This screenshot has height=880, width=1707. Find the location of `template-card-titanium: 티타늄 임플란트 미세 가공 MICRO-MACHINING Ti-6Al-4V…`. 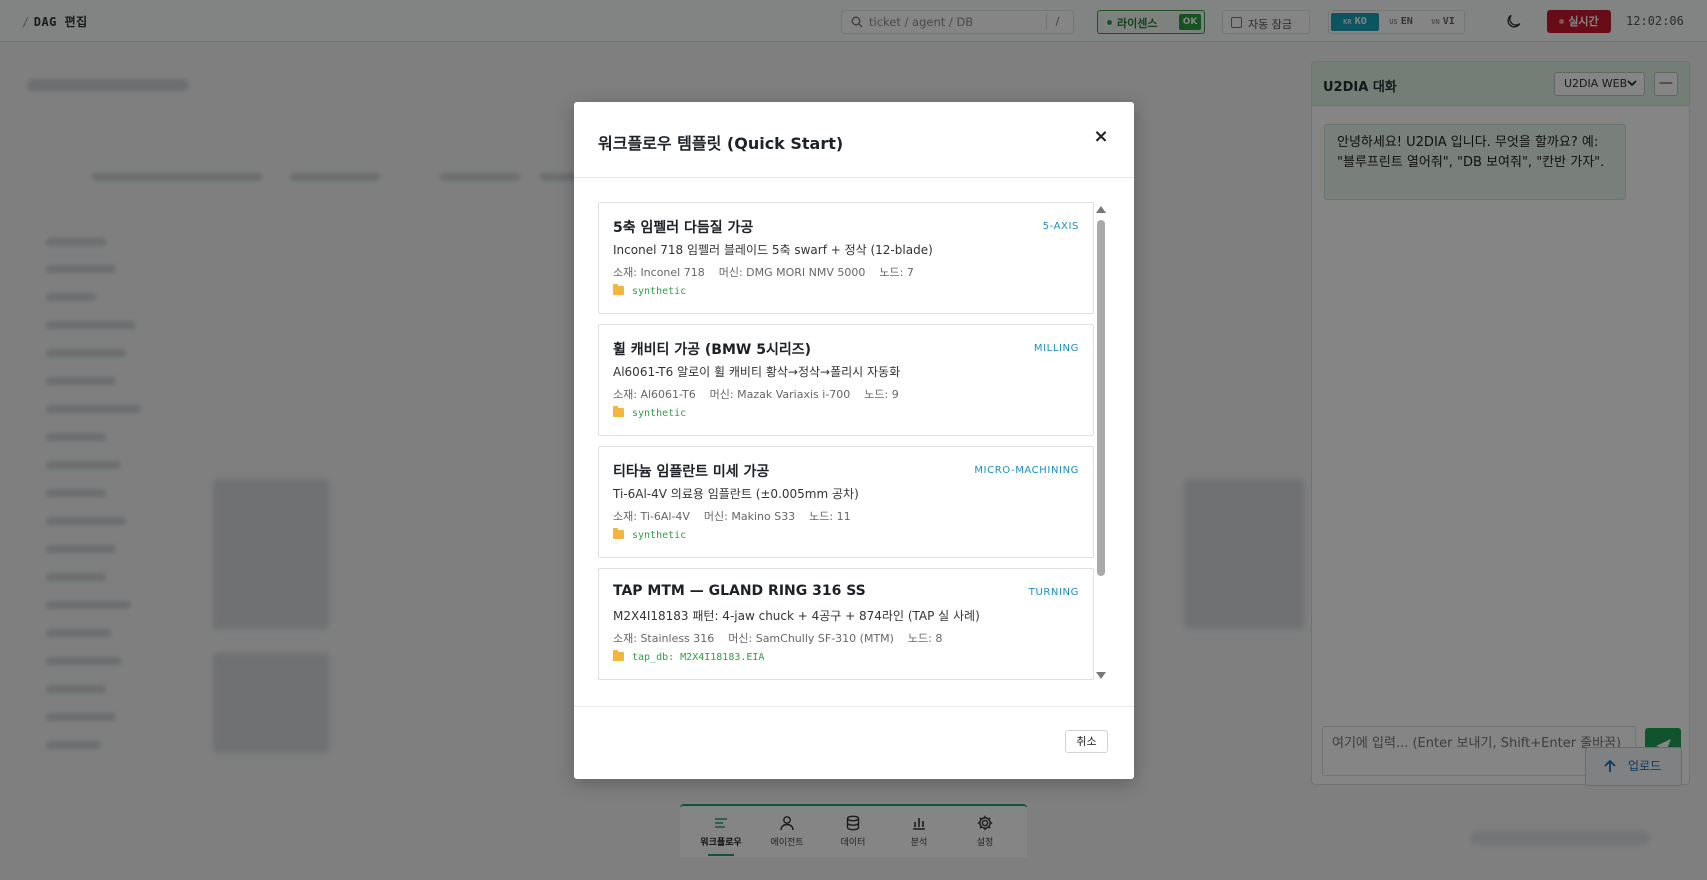

template-card-titanium: 티타늄 임플란트 미세 가공 MICRO-MACHINING Ti-6Al-4V… is located at coordinates (846, 502).